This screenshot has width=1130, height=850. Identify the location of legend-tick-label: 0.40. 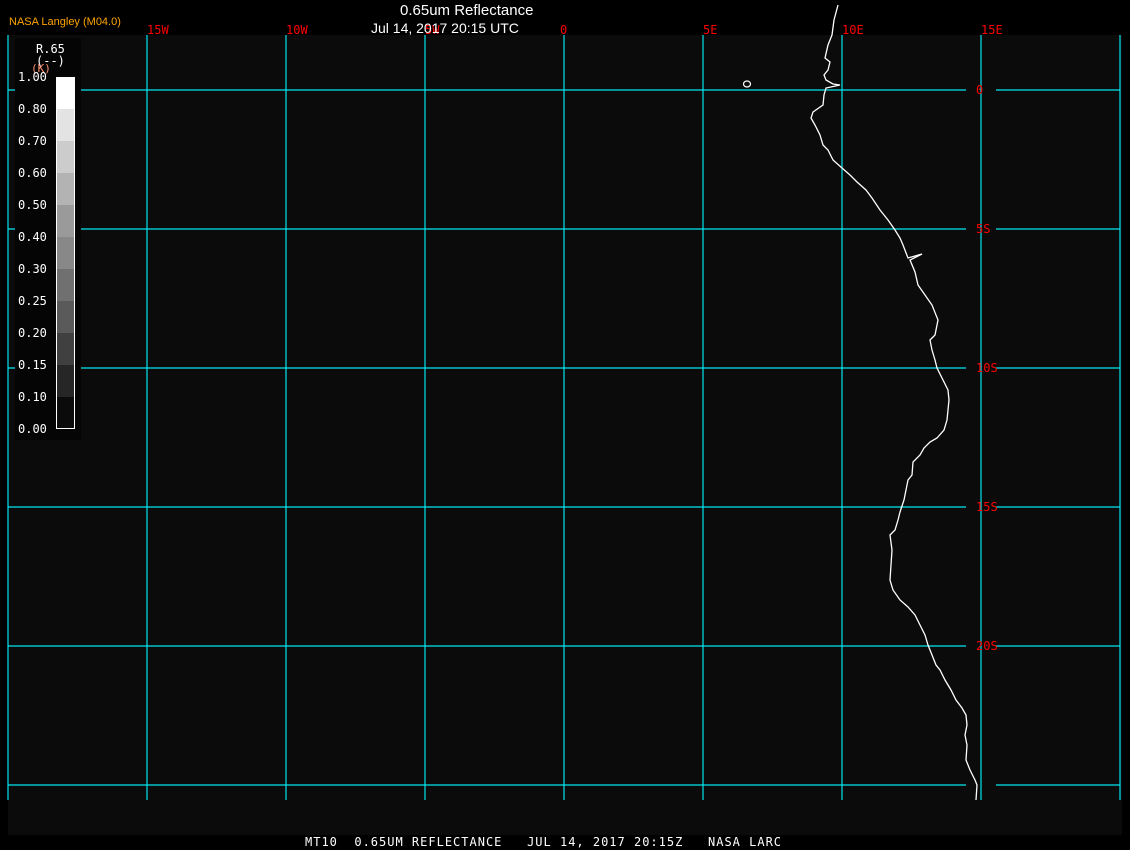
(32, 237).